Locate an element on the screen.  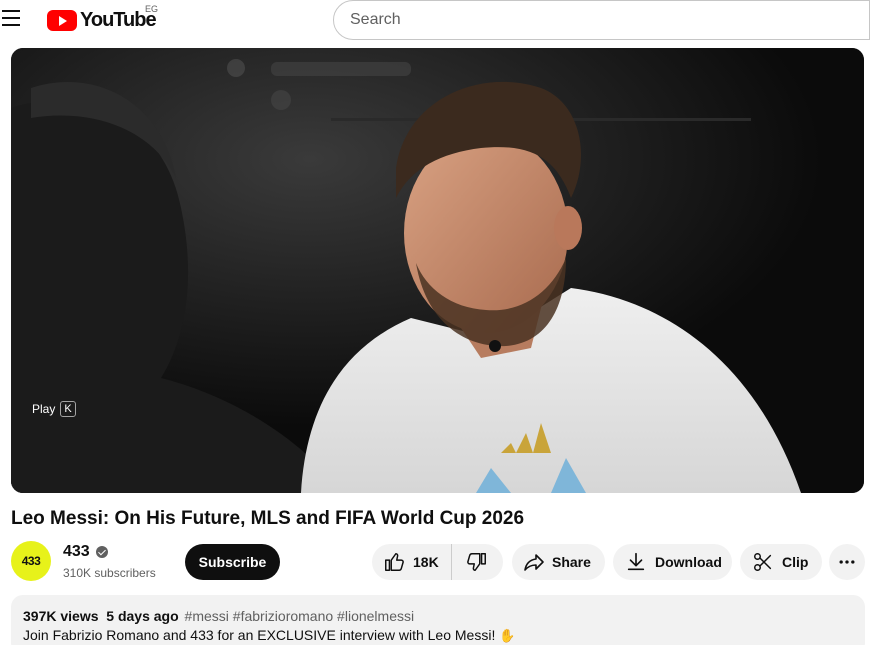
scissors-icon is located at coordinates (763, 562).